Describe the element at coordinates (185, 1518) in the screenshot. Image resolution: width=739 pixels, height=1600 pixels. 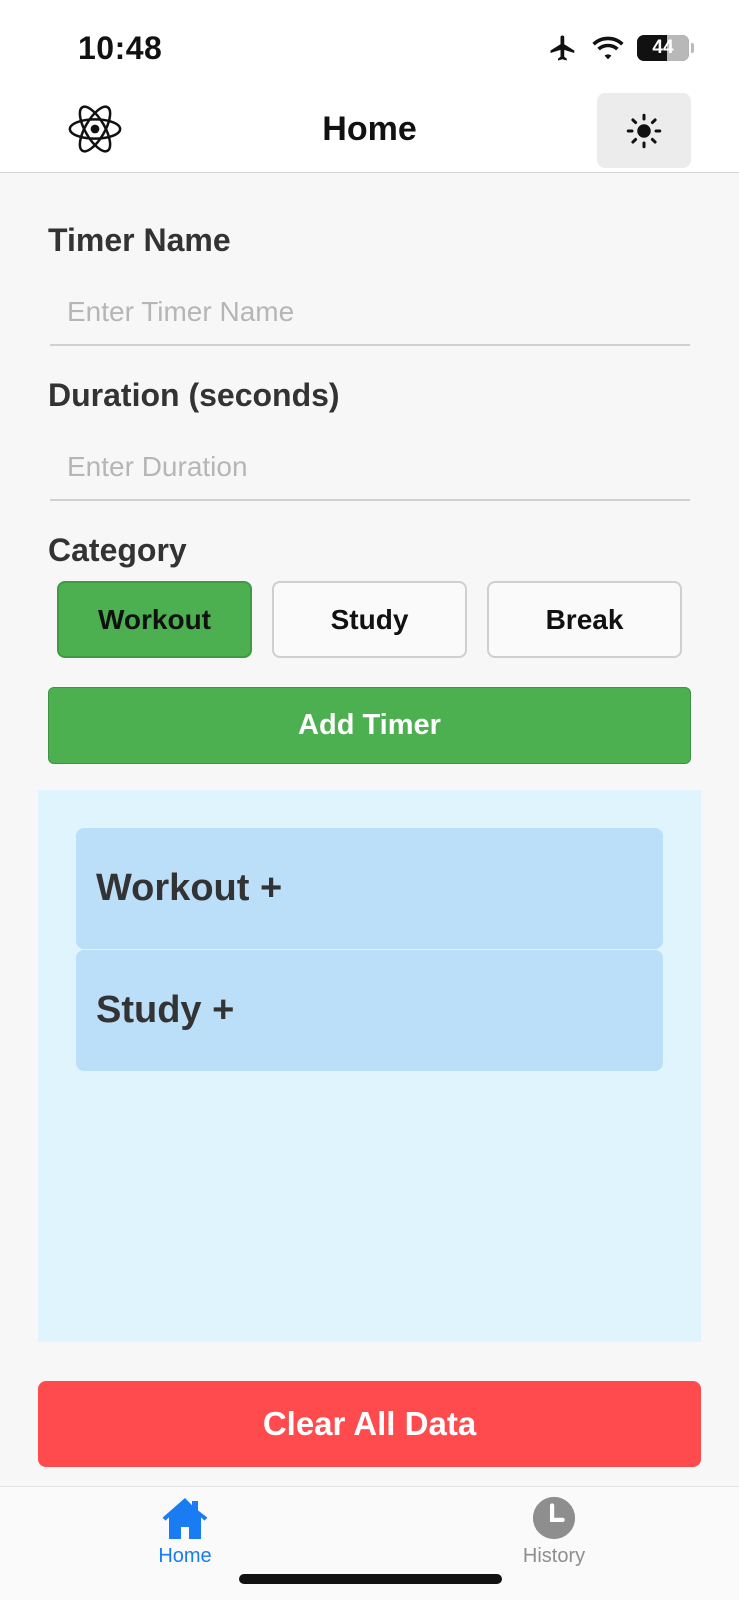
I see `home-icon` at that location.